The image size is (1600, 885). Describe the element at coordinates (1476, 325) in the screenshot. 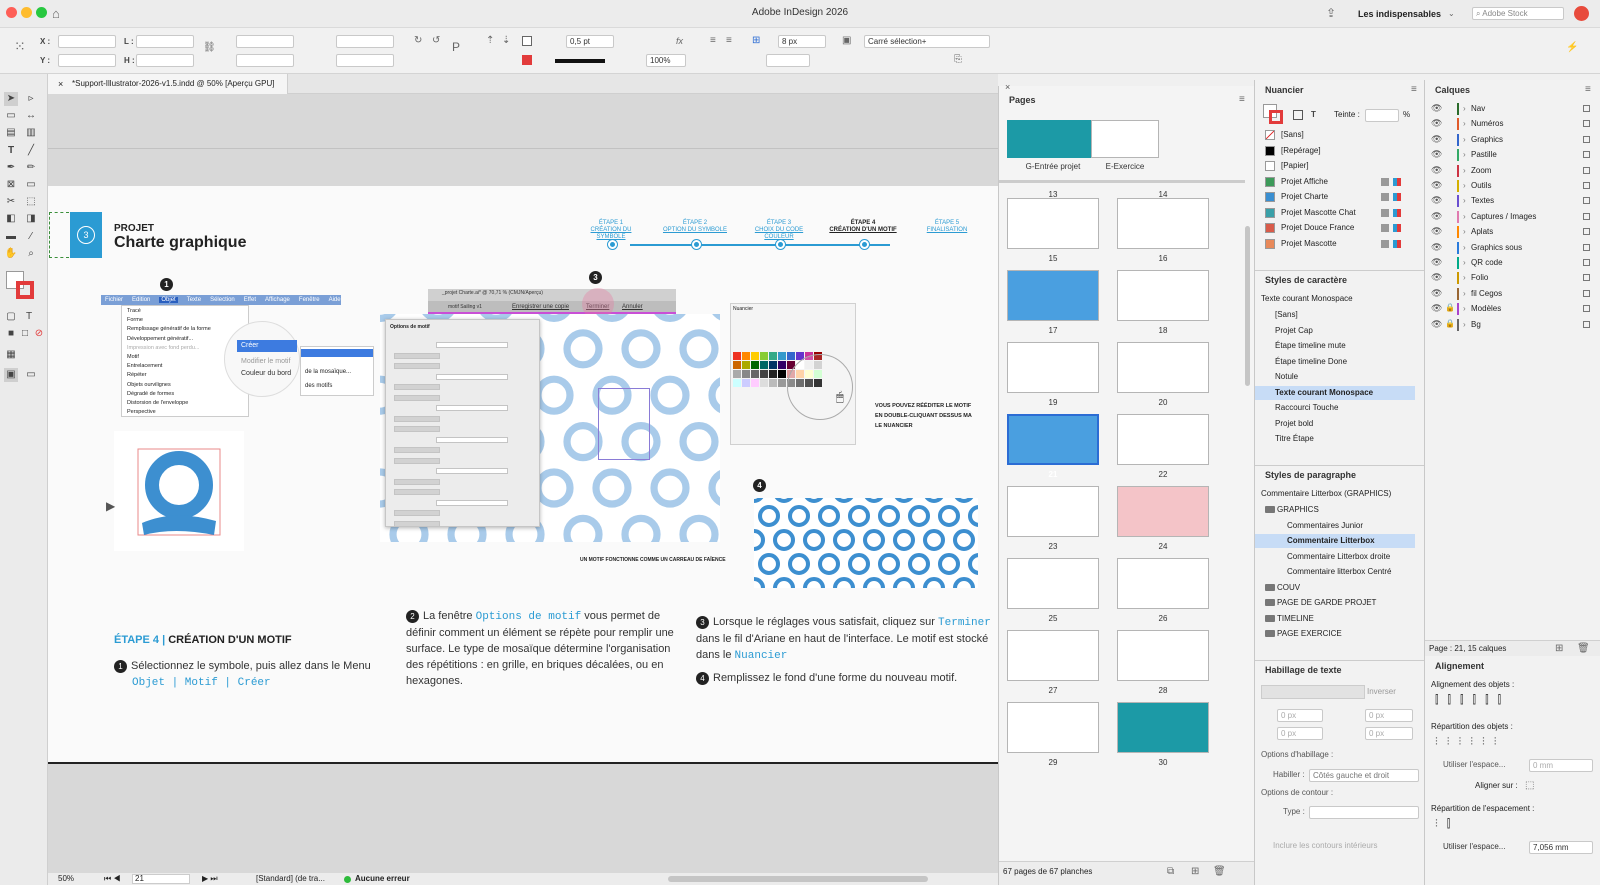

I see `layer-item: Bg` at that location.